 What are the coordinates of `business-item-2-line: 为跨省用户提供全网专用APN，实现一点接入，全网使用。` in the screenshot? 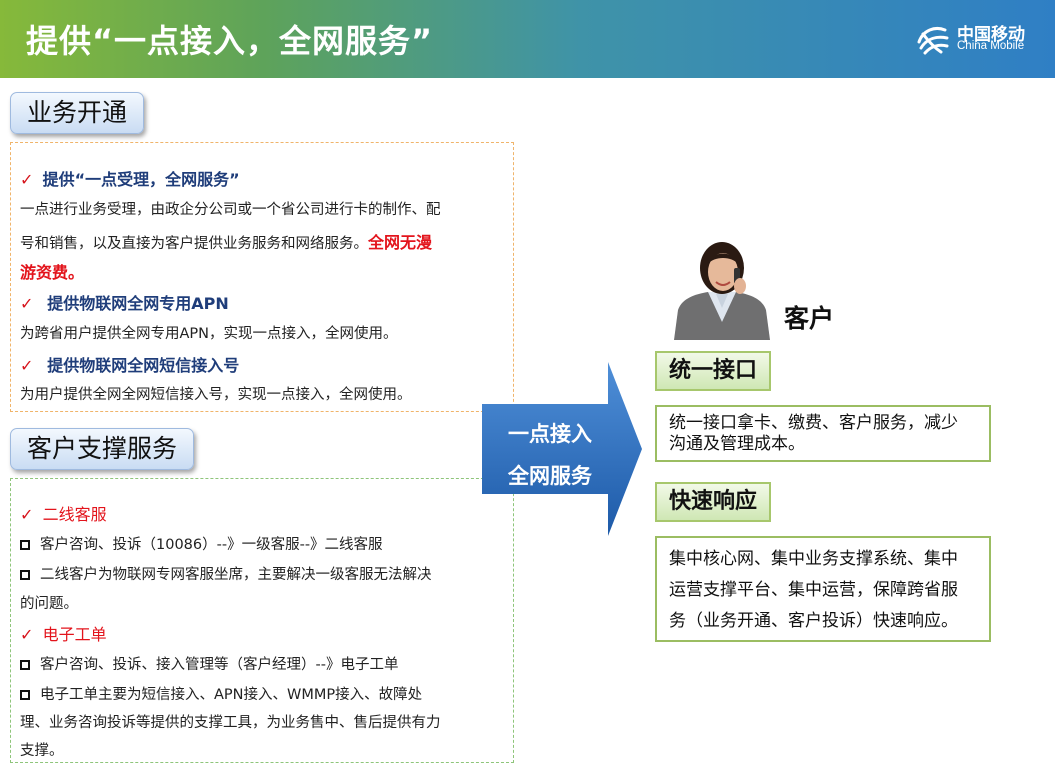 It's located at (209, 334).